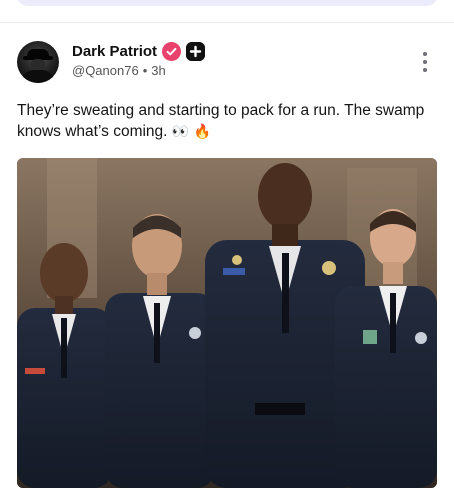 The width and height of the screenshot is (454, 500). What do you see at coordinates (227, 3) in the screenshot?
I see `previous-post-card-edge` at bounding box center [227, 3].